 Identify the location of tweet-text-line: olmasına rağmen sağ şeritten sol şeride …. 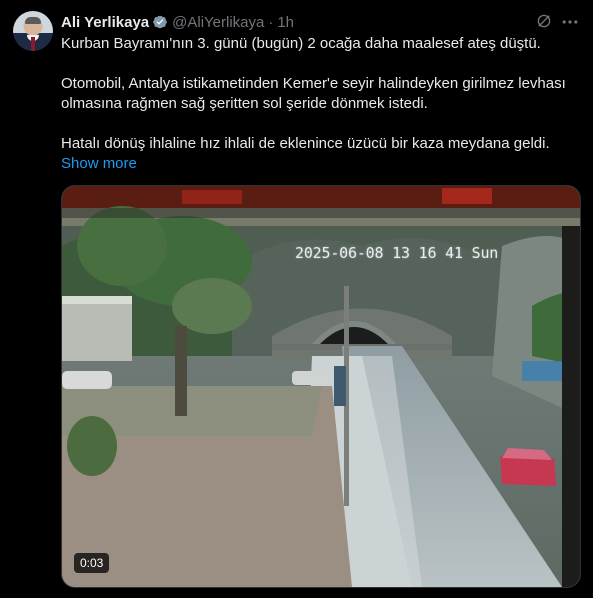
(244, 103).